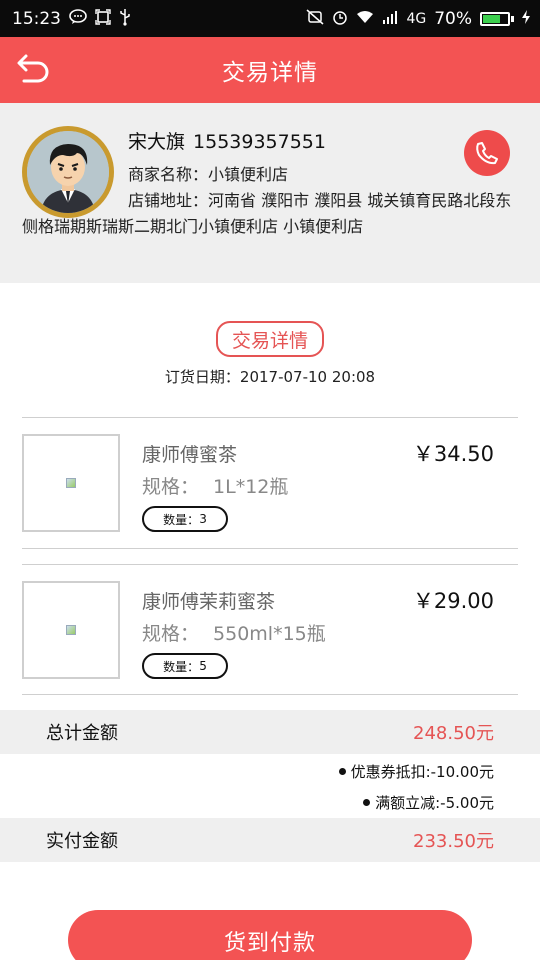 This screenshot has height=960, width=540. Describe the element at coordinates (190, 455) in the screenshot. I see `product-name: 康师傅蜜茶` at that location.